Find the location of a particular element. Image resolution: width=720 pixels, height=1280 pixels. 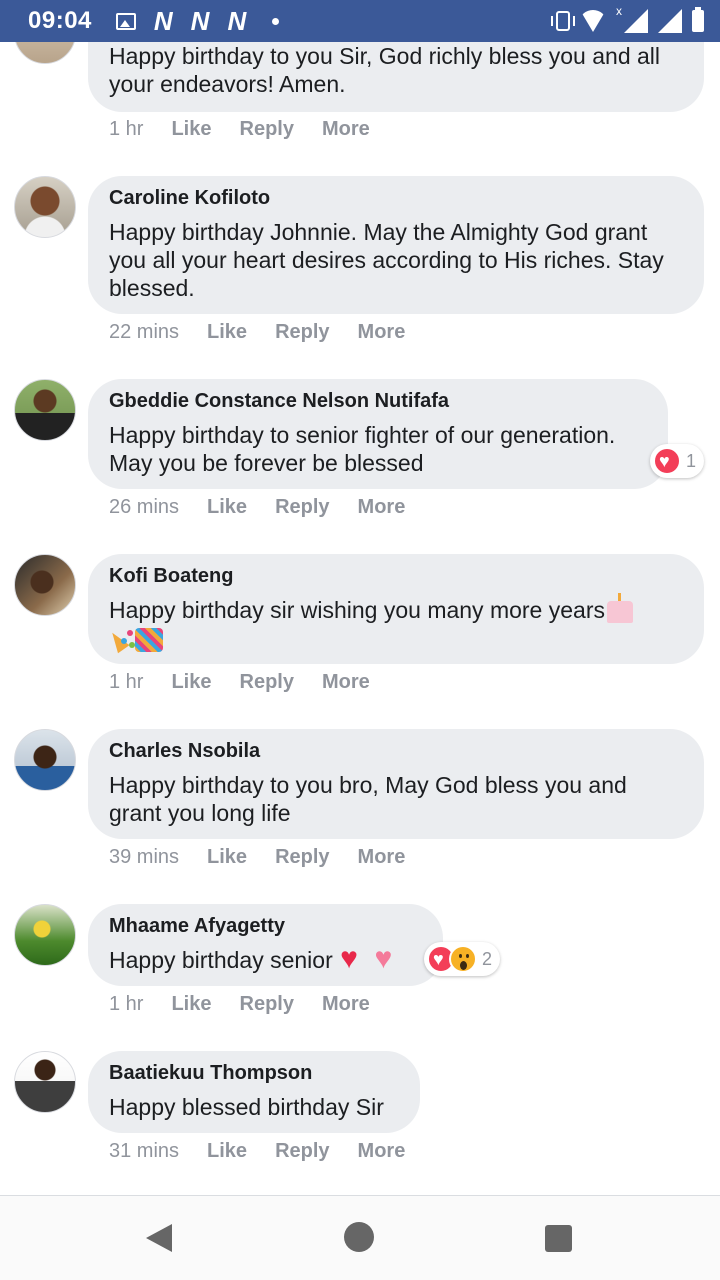

comment-actions: 26 mins Like Reply More is located at coordinates (257, 507).